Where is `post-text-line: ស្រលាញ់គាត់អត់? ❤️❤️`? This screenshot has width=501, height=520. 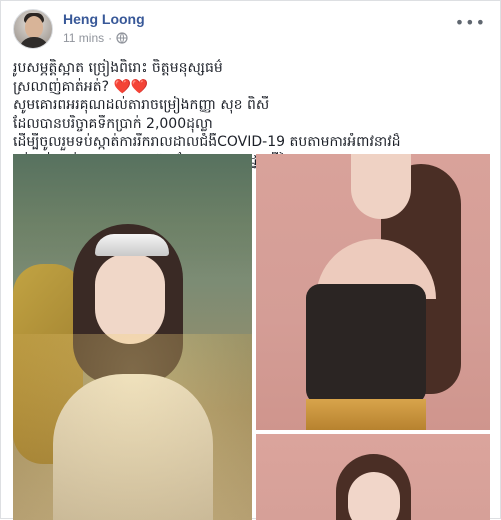
post-text-line: ស្រលាញ់គាត់អត់? ❤️❤️ is located at coordinates (252, 87).